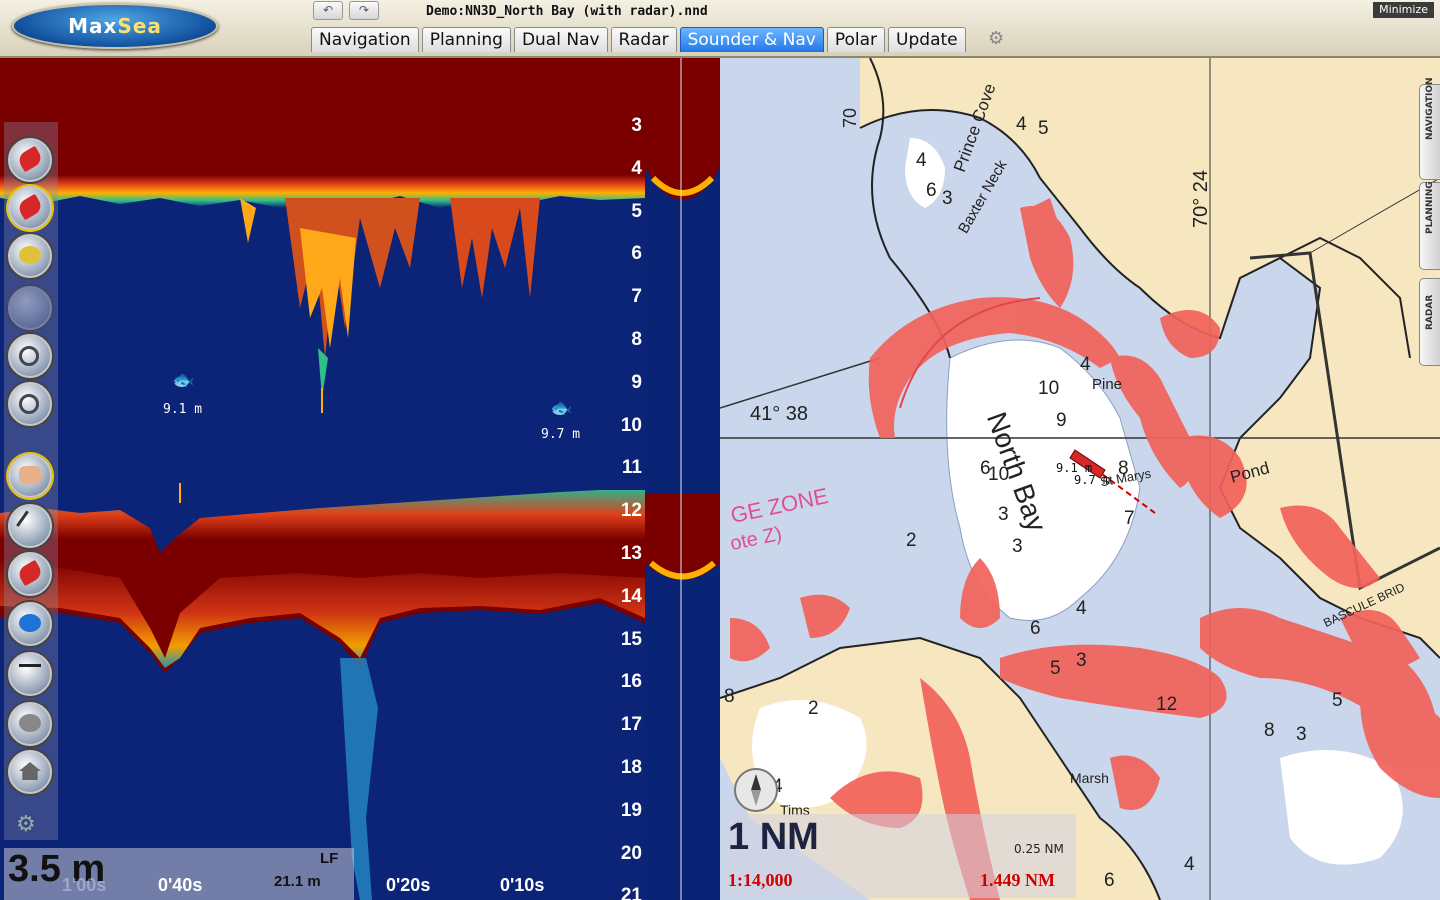 The width and height of the screenshot is (1440, 900). Describe the element at coordinates (631, 725) in the screenshot. I see `depth-tick-label: 17` at that location.